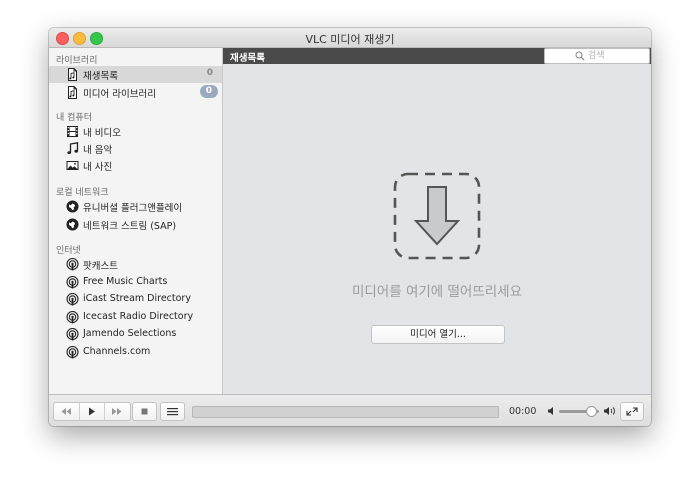 The height and width of the screenshot is (496, 700). I want to click on sidebar-item-my-videos: 내 비디오, so click(135, 131).